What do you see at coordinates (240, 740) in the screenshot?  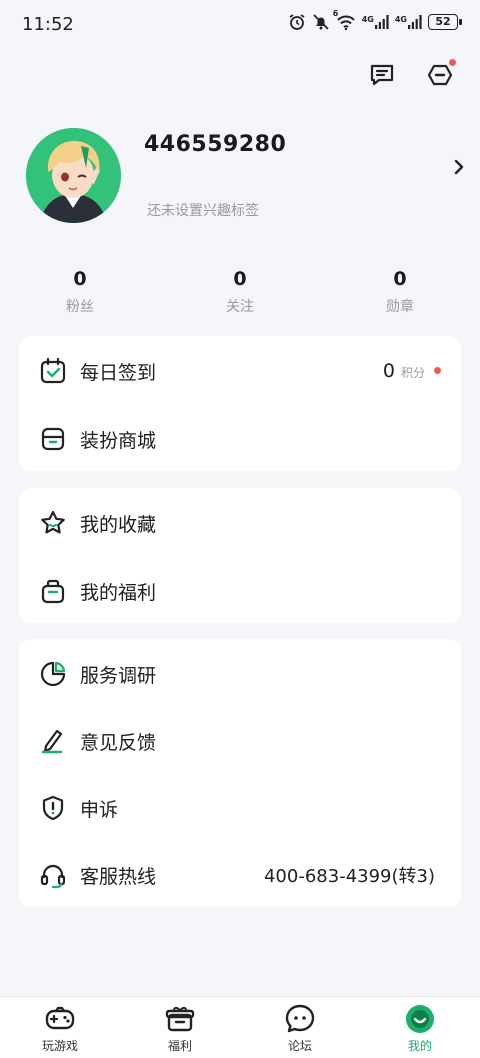 I see `menu-item-feedback: 意见反馈` at bounding box center [240, 740].